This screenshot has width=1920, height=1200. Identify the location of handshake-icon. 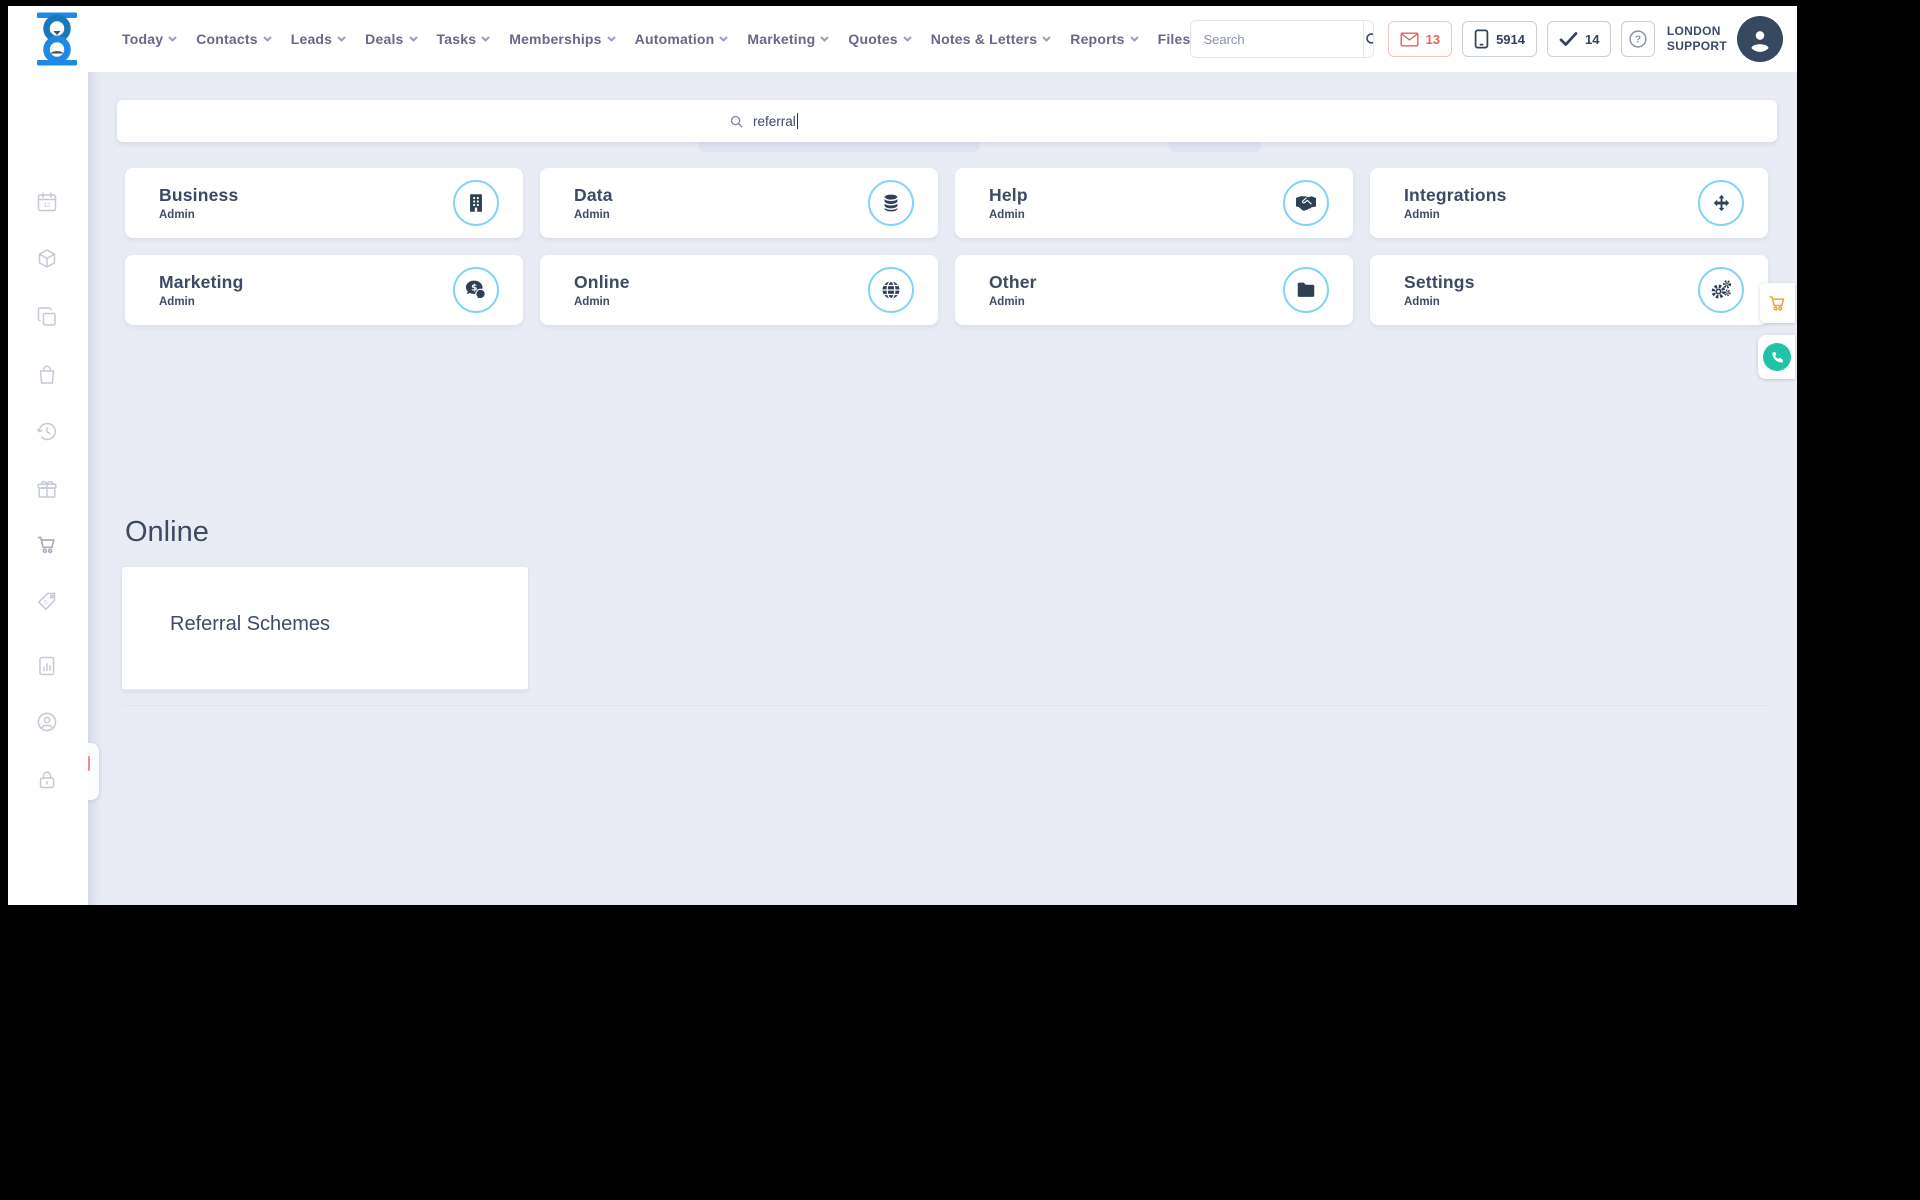
(1306, 203).